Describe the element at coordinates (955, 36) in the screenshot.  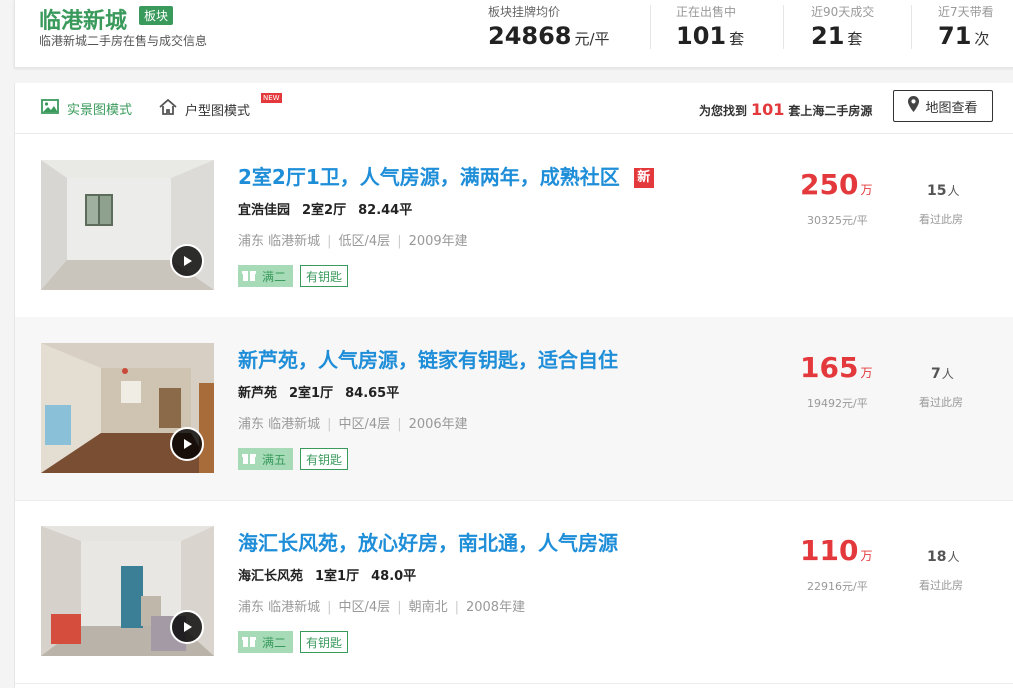
I see `stat-value: 71` at that location.